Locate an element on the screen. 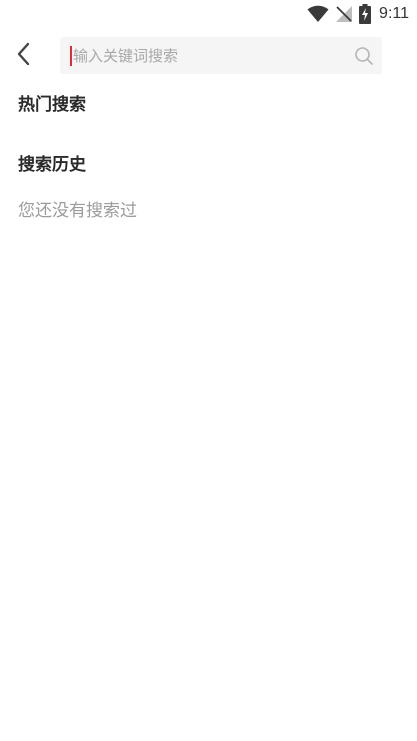 This screenshot has height=741, width=417. battery-charging-icon is located at coordinates (365, 14).